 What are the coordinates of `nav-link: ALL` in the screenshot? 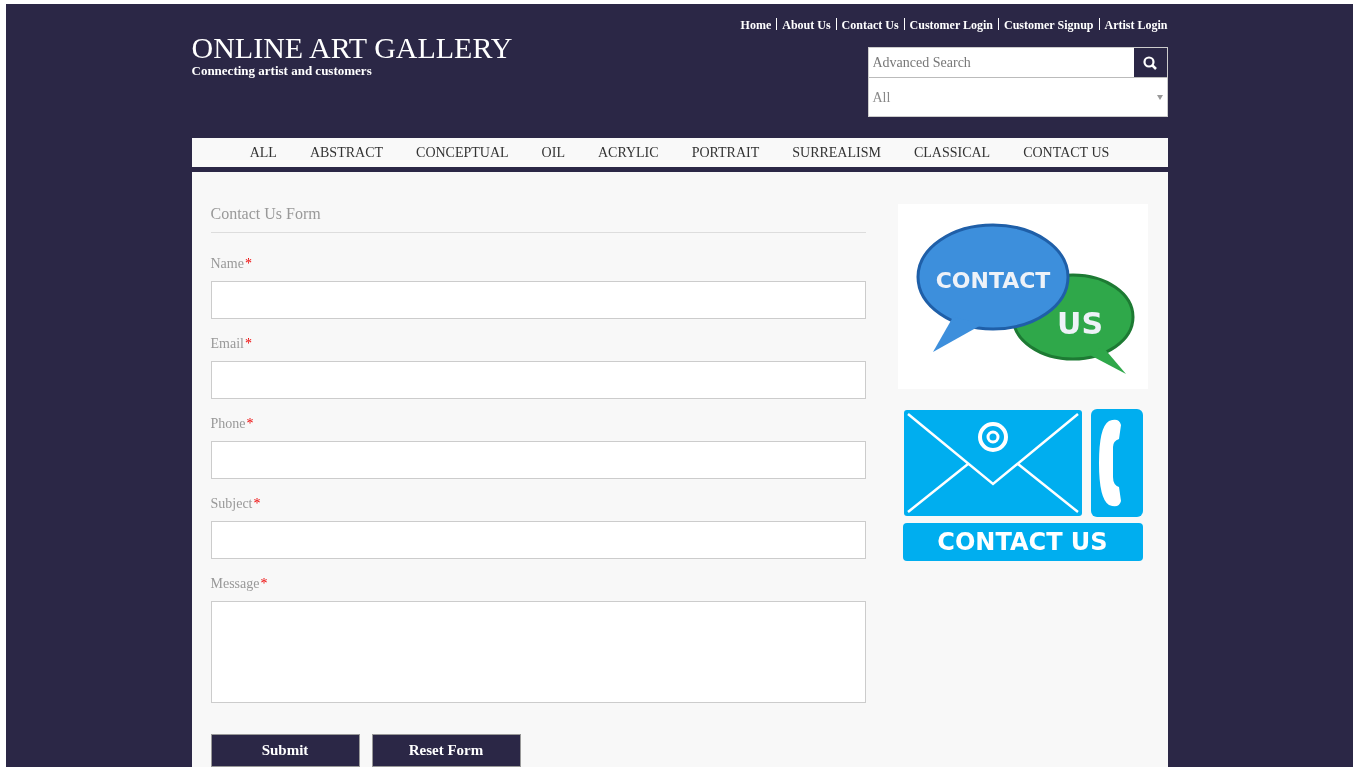 It's located at (263, 153).